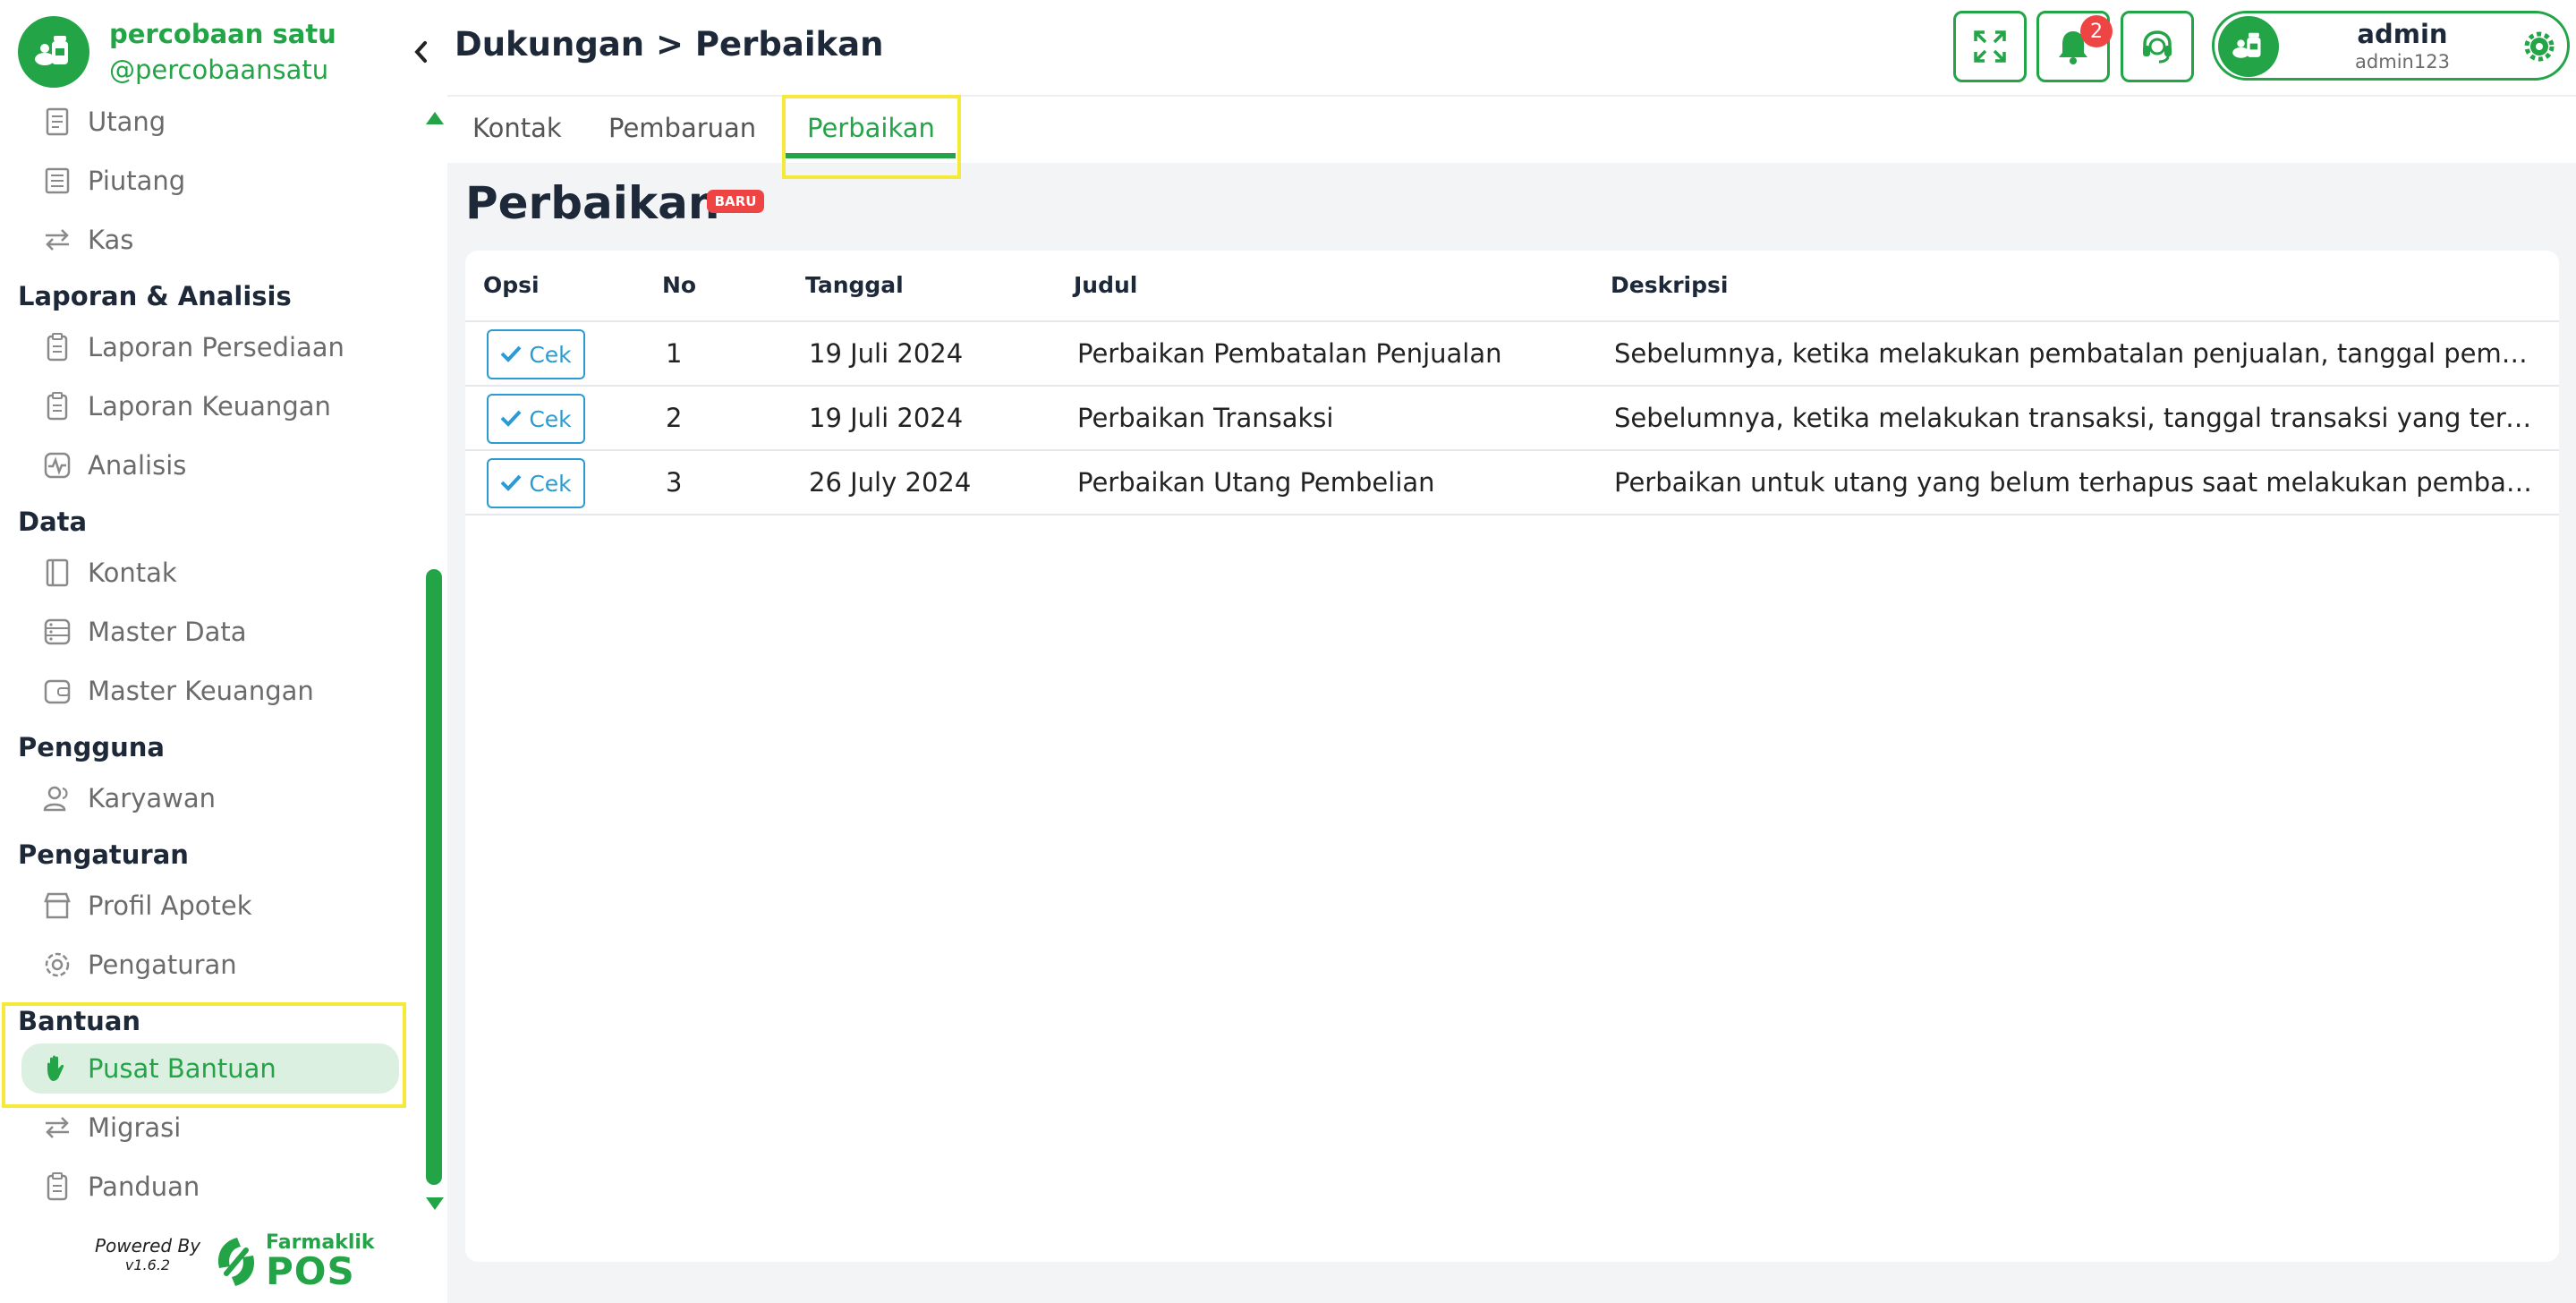 The height and width of the screenshot is (1303, 2576). What do you see at coordinates (127, 121) in the screenshot?
I see `sidebar-item-label: Utang` at bounding box center [127, 121].